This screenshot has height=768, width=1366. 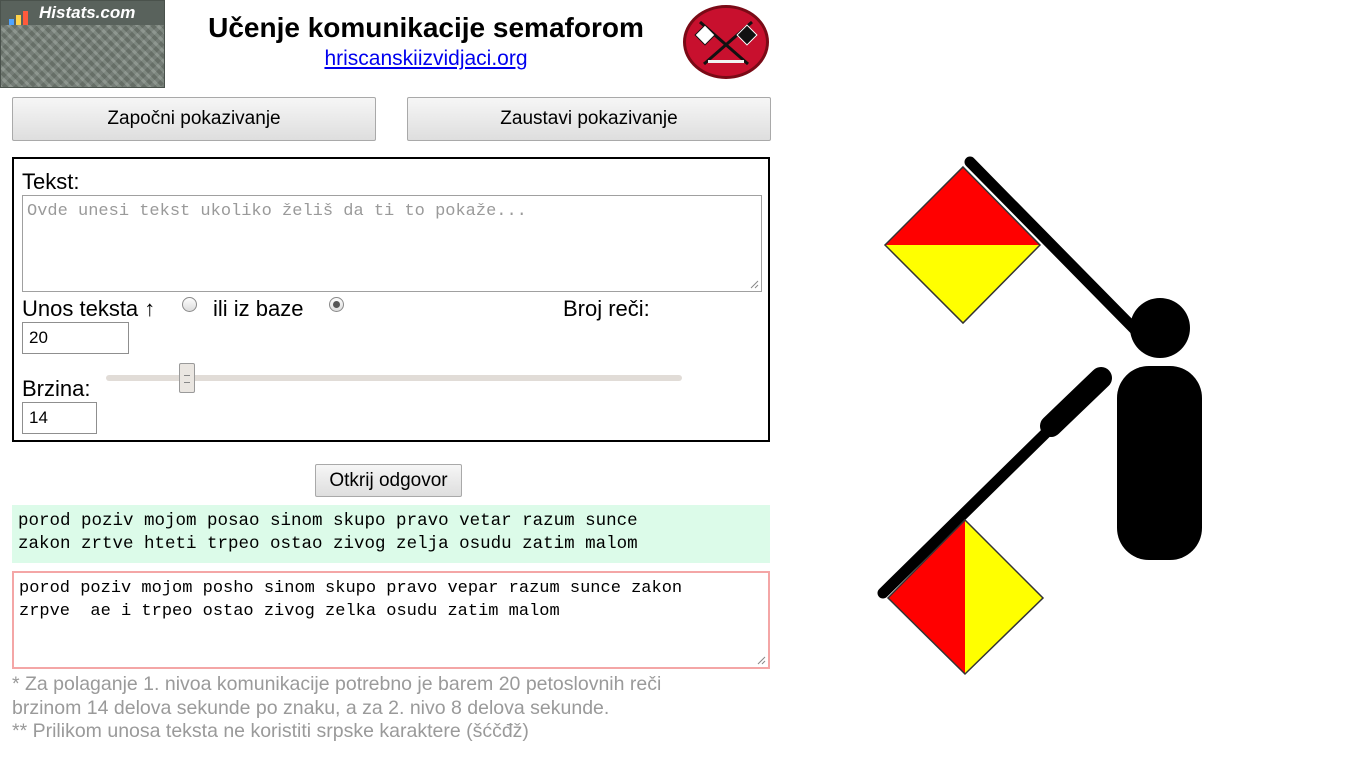 I want to click on text-label: Tekst:, so click(x=51, y=181).